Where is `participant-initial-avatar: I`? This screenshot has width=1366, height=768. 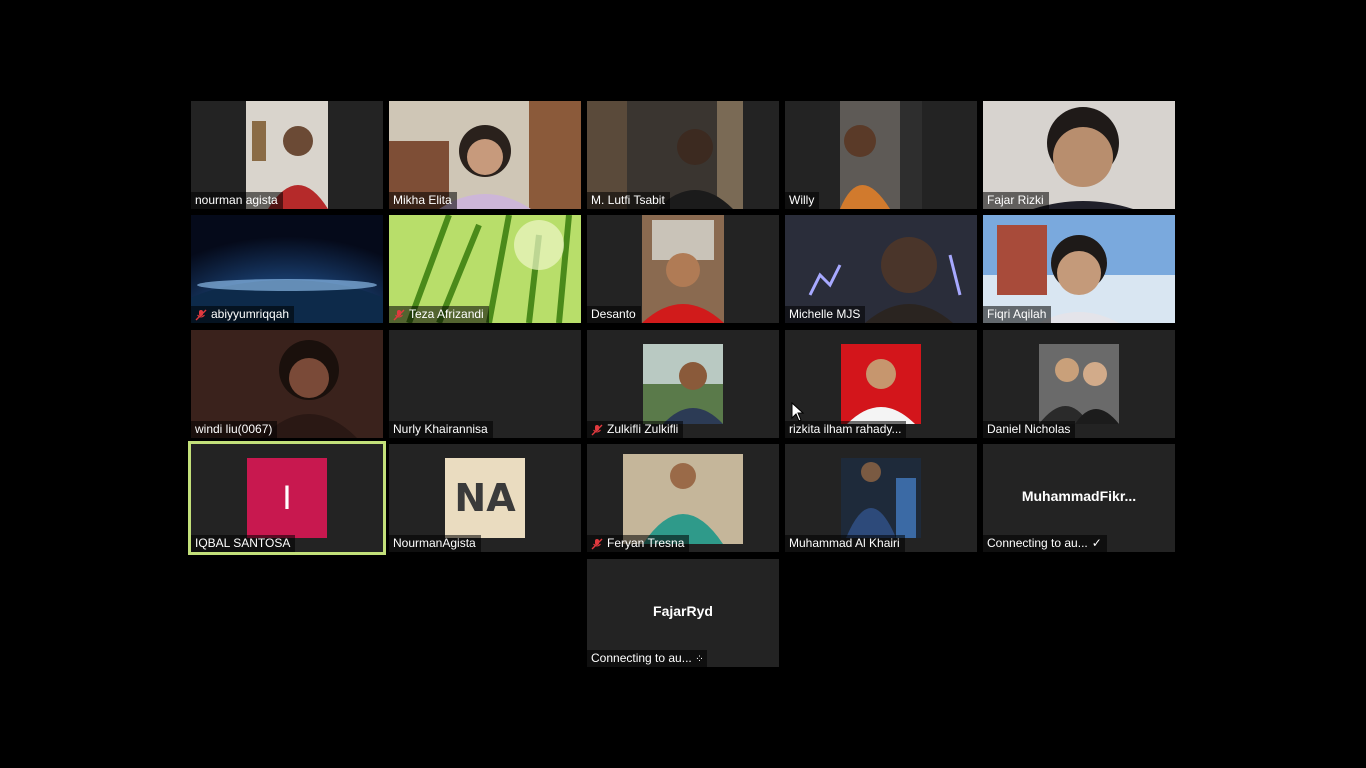 participant-initial-avatar: I is located at coordinates (287, 498).